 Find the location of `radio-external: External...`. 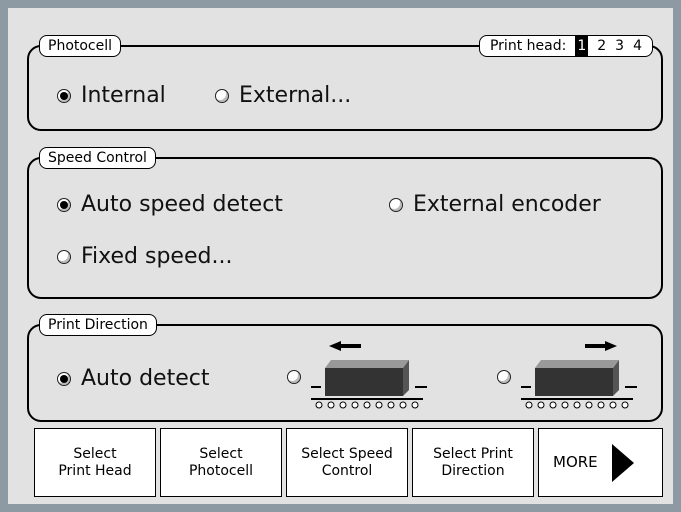

radio-external: External... is located at coordinates (283, 95).